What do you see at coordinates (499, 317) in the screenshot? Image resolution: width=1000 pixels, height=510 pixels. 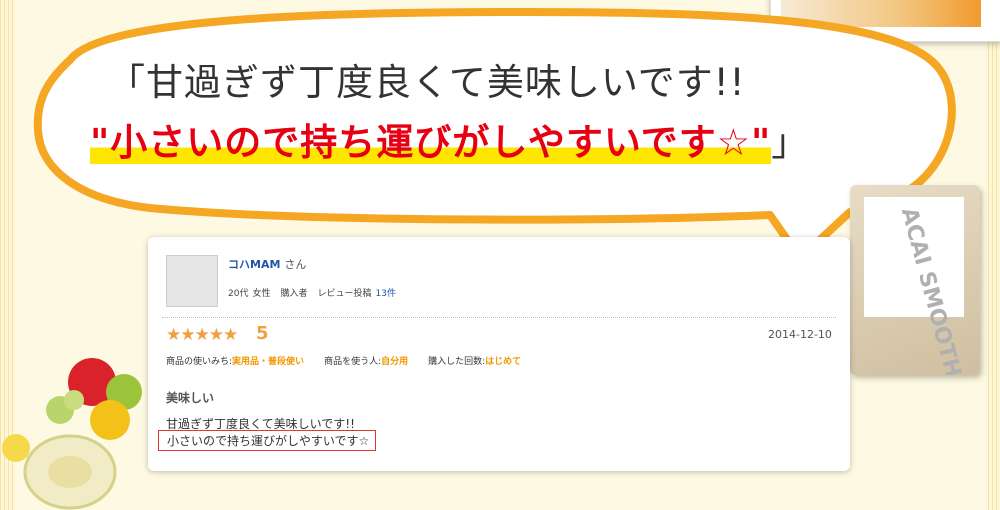 I see `divider` at bounding box center [499, 317].